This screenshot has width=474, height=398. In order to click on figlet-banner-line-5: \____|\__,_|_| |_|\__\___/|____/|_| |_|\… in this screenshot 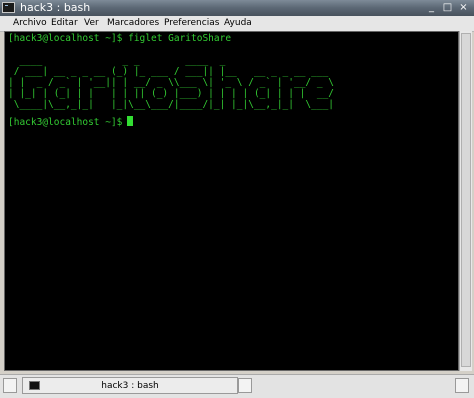, I will do `click(171, 104)`.